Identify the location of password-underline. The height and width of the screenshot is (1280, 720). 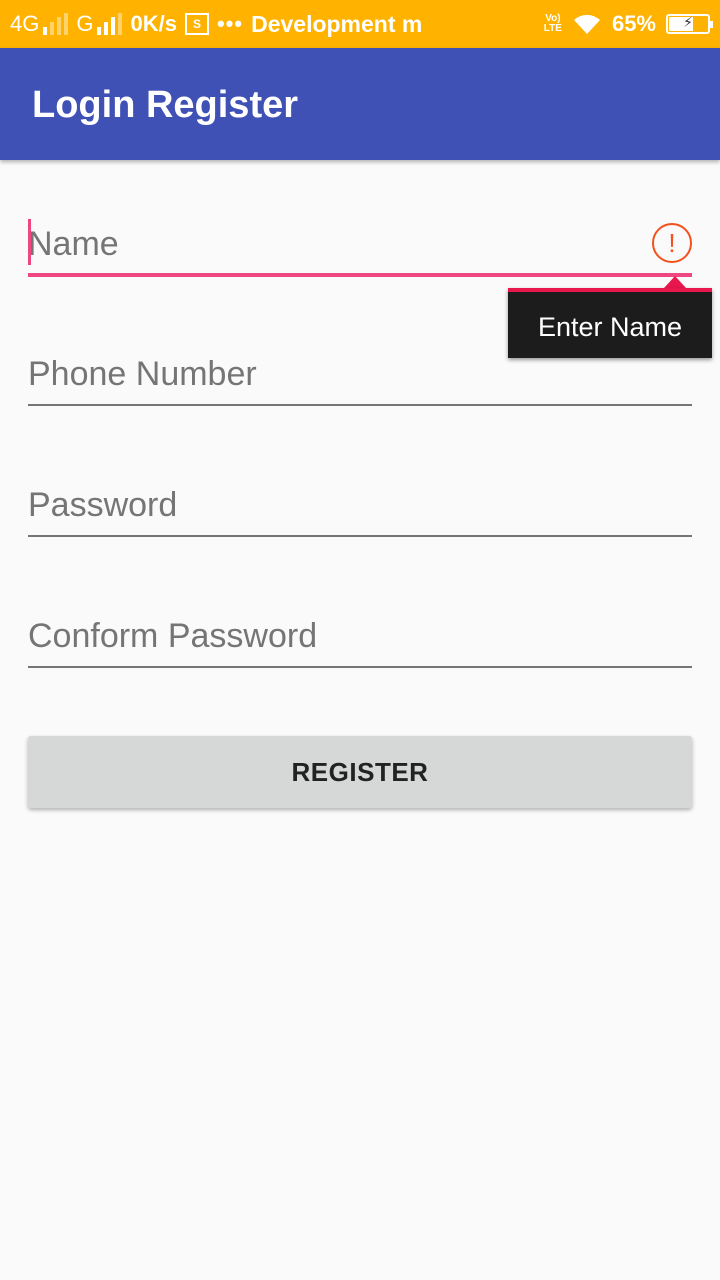
(360, 536).